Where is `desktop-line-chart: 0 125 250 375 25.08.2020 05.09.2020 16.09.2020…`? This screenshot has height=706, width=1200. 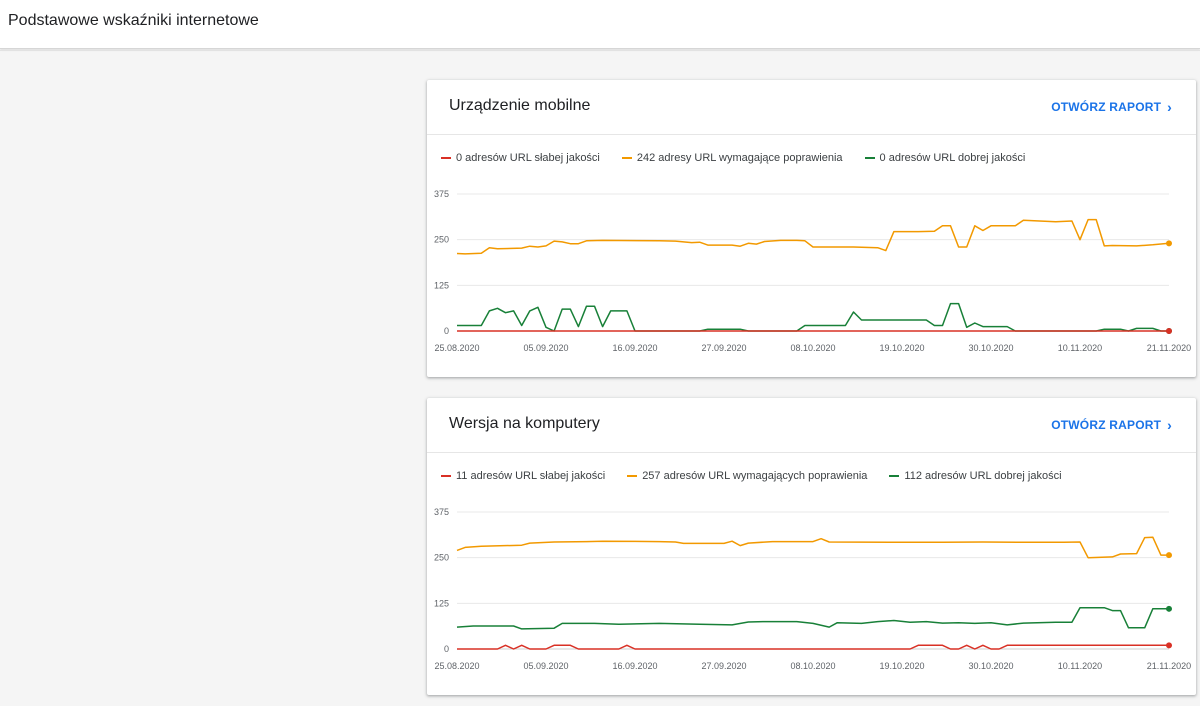 desktop-line-chart: 0 125 250 375 25.08.2020 05.09.2020 16.09.2020… is located at coordinates (812, 589).